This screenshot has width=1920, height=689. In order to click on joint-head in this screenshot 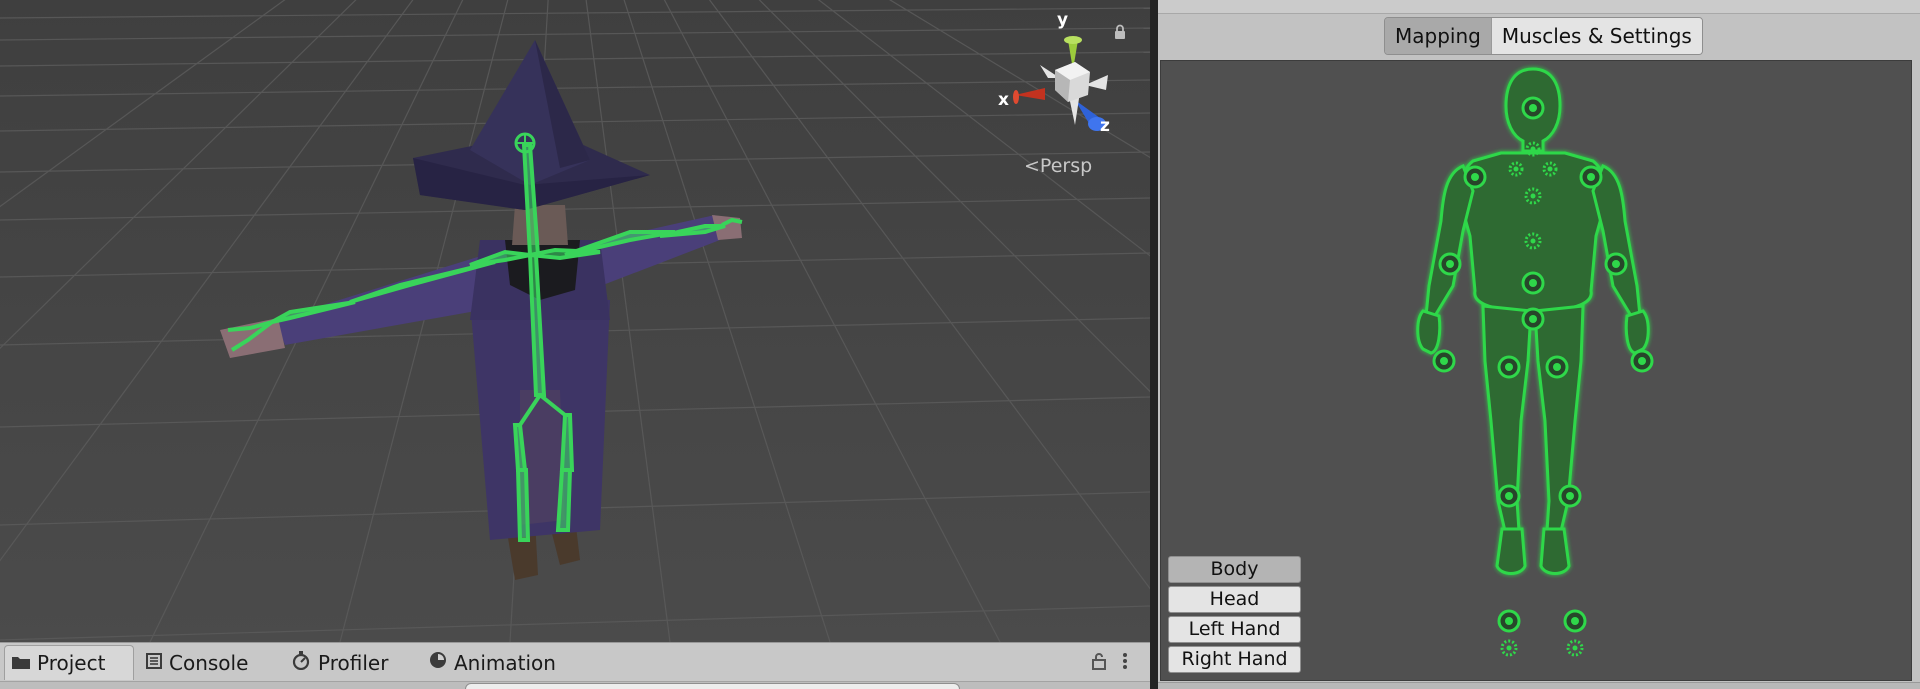, I will do `click(1533, 108)`.